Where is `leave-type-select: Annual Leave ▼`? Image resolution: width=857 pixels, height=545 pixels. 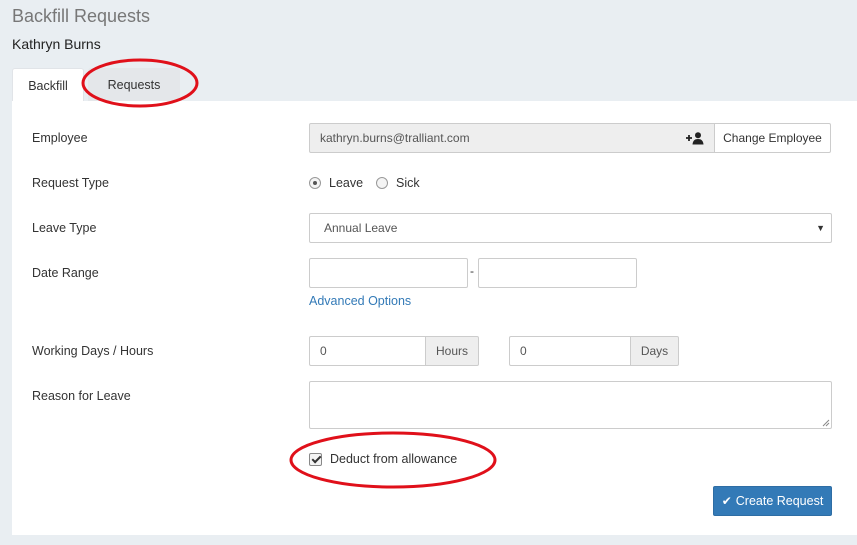
leave-type-select: Annual Leave ▼ is located at coordinates (570, 228).